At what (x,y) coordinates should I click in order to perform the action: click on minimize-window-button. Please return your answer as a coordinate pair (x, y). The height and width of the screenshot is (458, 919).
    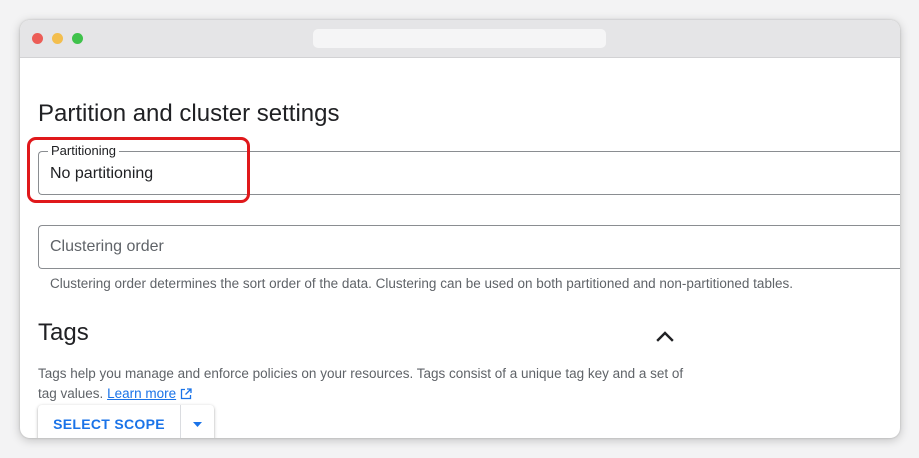
    Looking at the image, I should click on (57, 38).